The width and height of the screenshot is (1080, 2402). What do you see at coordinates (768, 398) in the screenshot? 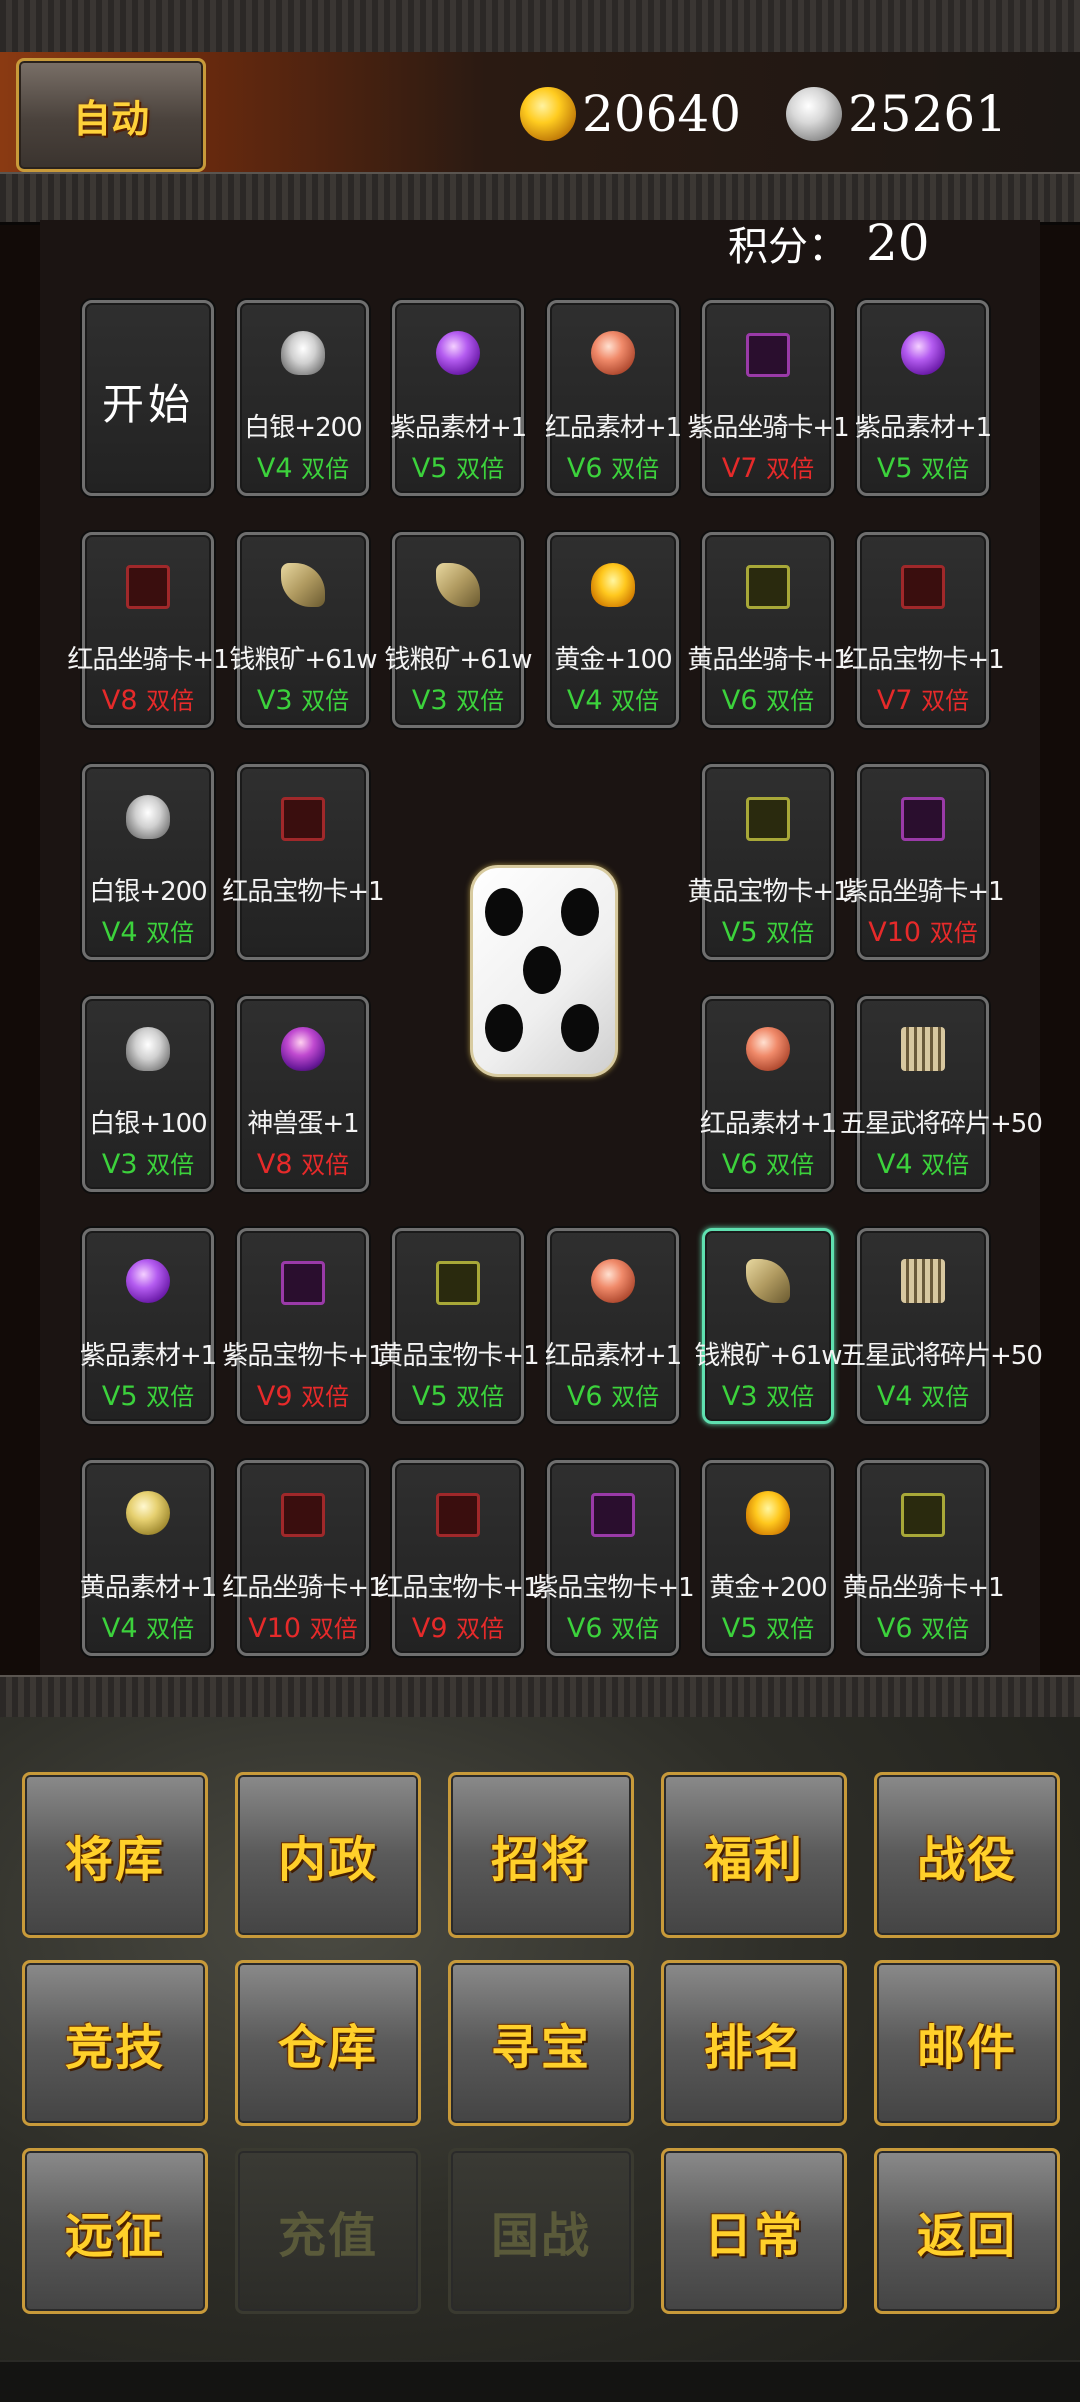
I see `board-cell: 紫品坐骑卡+1 V7 双倍` at bounding box center [768, 398].